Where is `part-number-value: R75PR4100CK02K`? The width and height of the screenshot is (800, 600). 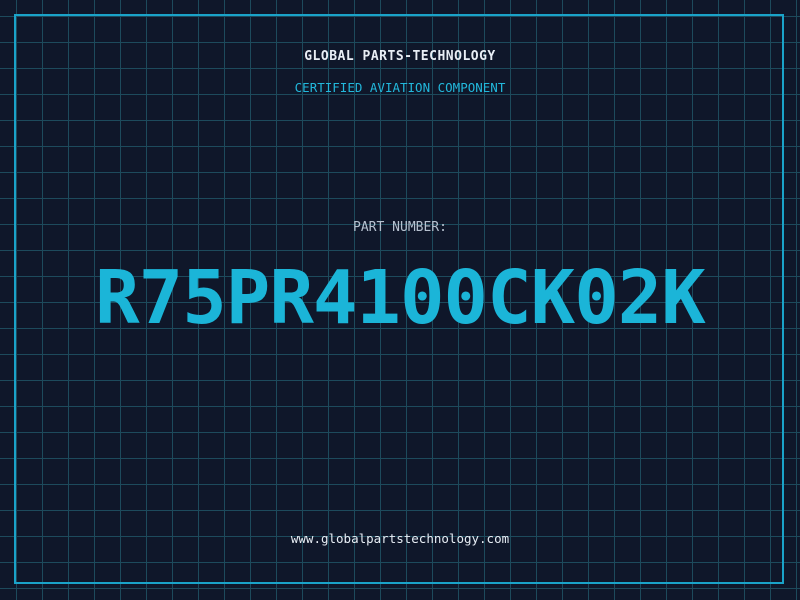 part-number-value: R75PR4100CK02K is located at coordinates (400, 298).